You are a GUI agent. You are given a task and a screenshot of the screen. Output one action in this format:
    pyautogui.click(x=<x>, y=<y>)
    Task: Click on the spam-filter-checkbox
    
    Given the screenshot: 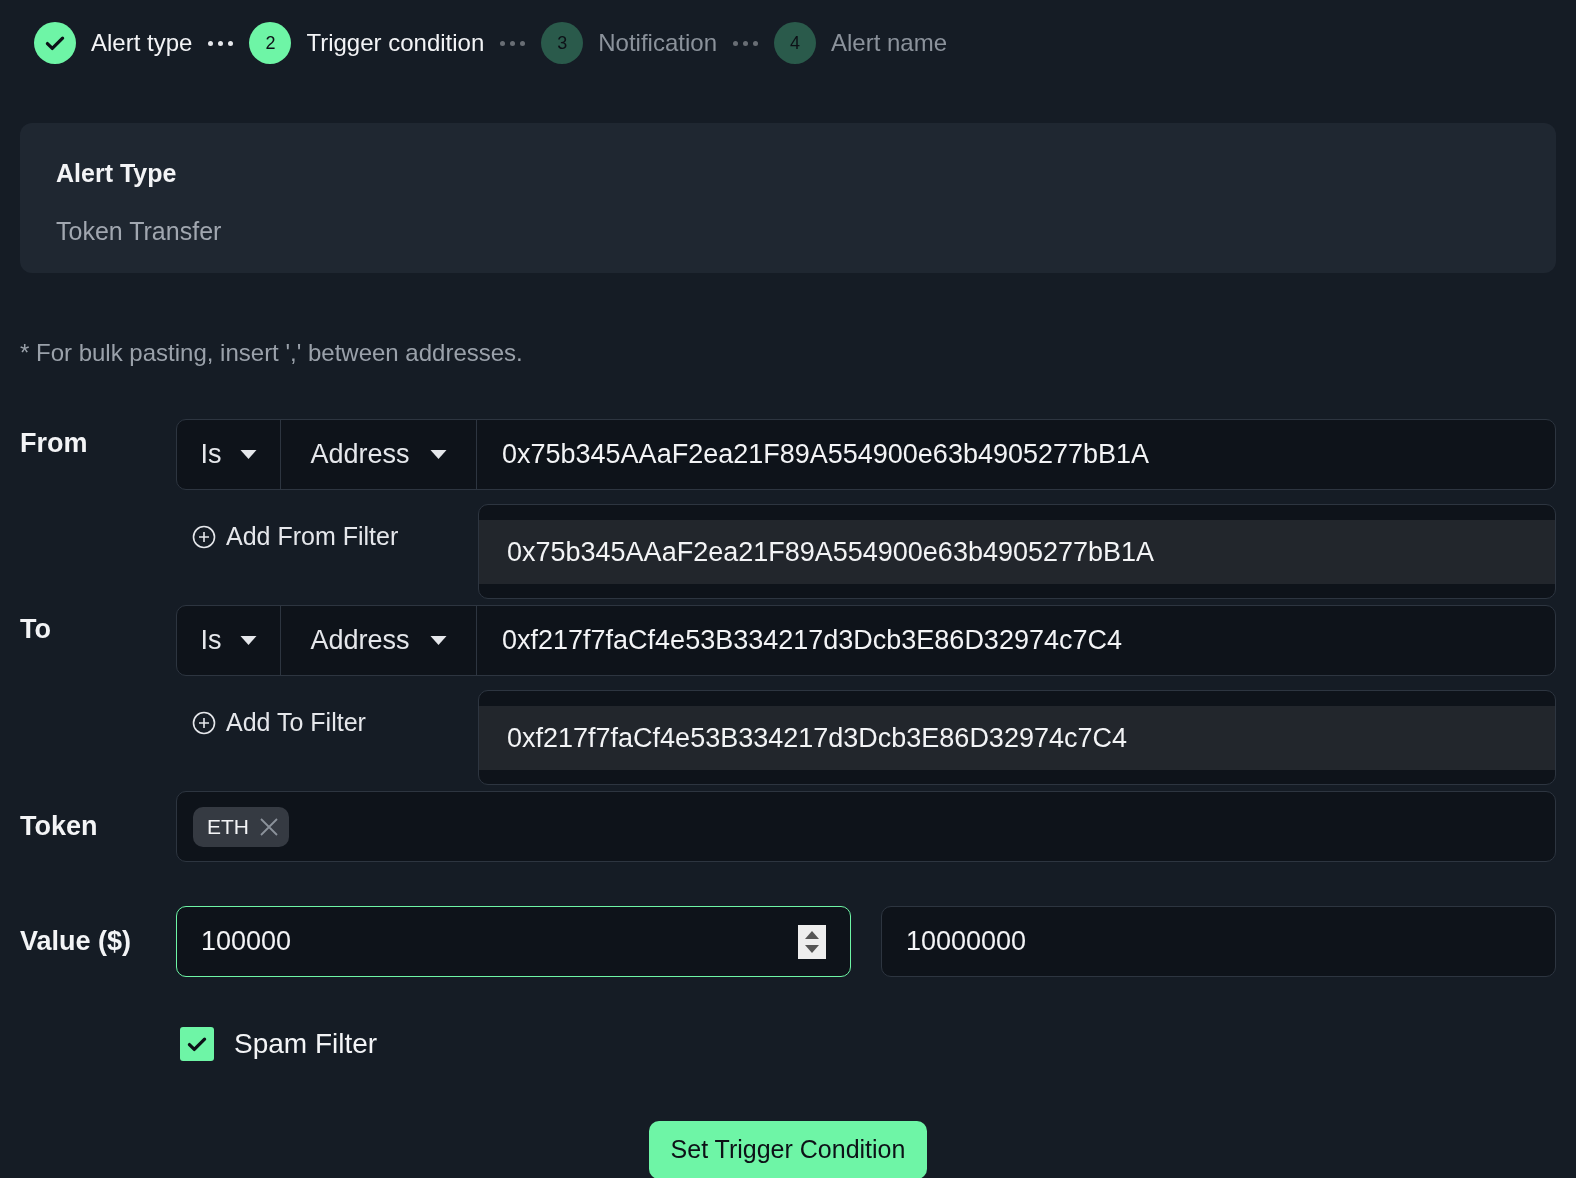 What is the action you would take?
    pyautogui.click(x=197, y=1044)
    